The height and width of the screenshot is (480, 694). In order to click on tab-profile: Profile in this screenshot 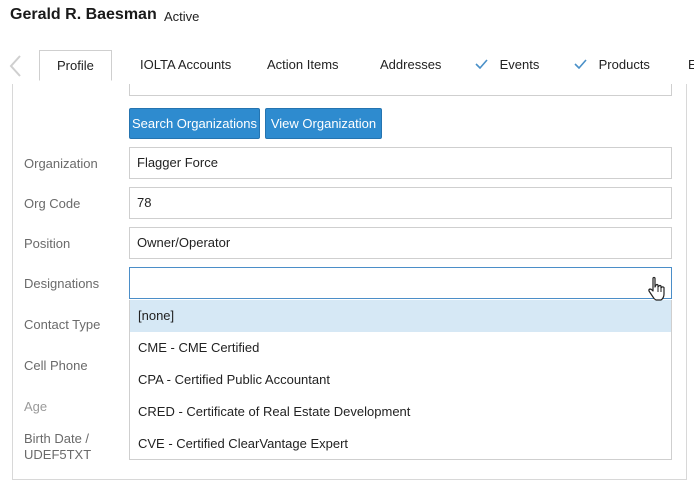, I will do `click(75, 65)`.